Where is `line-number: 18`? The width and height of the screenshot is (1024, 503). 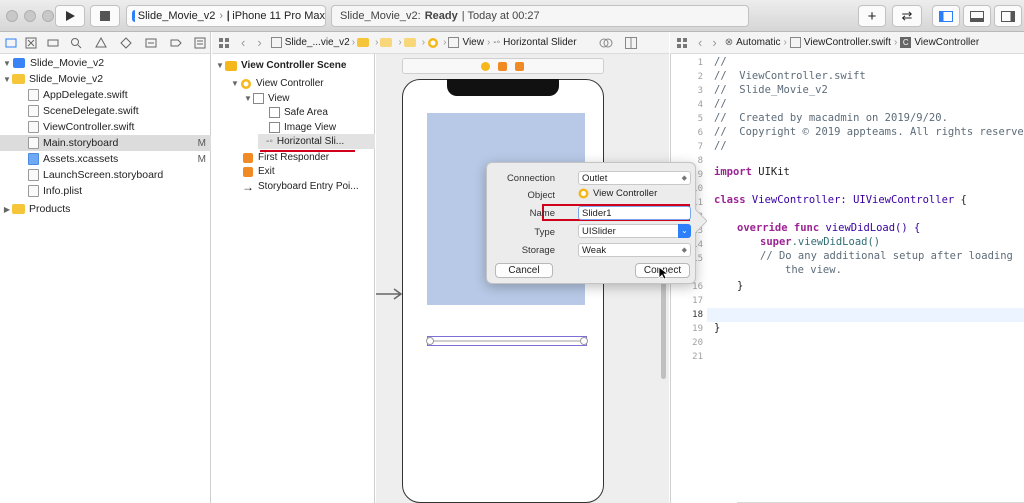
line-number: 18 is located at coordinates (697, 315).